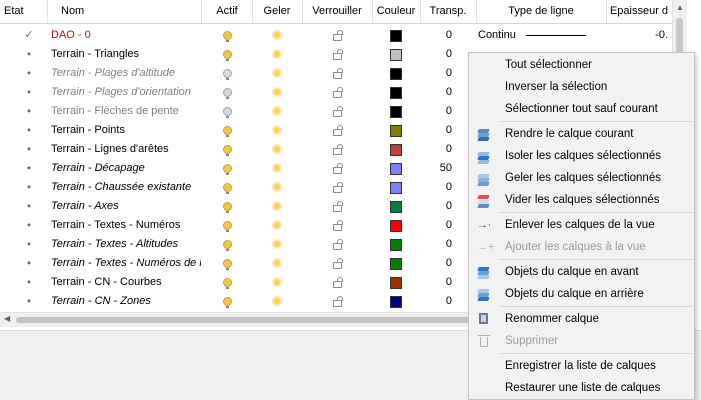 The width and height of the screenshot is (701, 400). Describe the element at coordinates (581, 134) in the screenshot. I see `menu-item-make-current: Rendre le calque courant` at that location.